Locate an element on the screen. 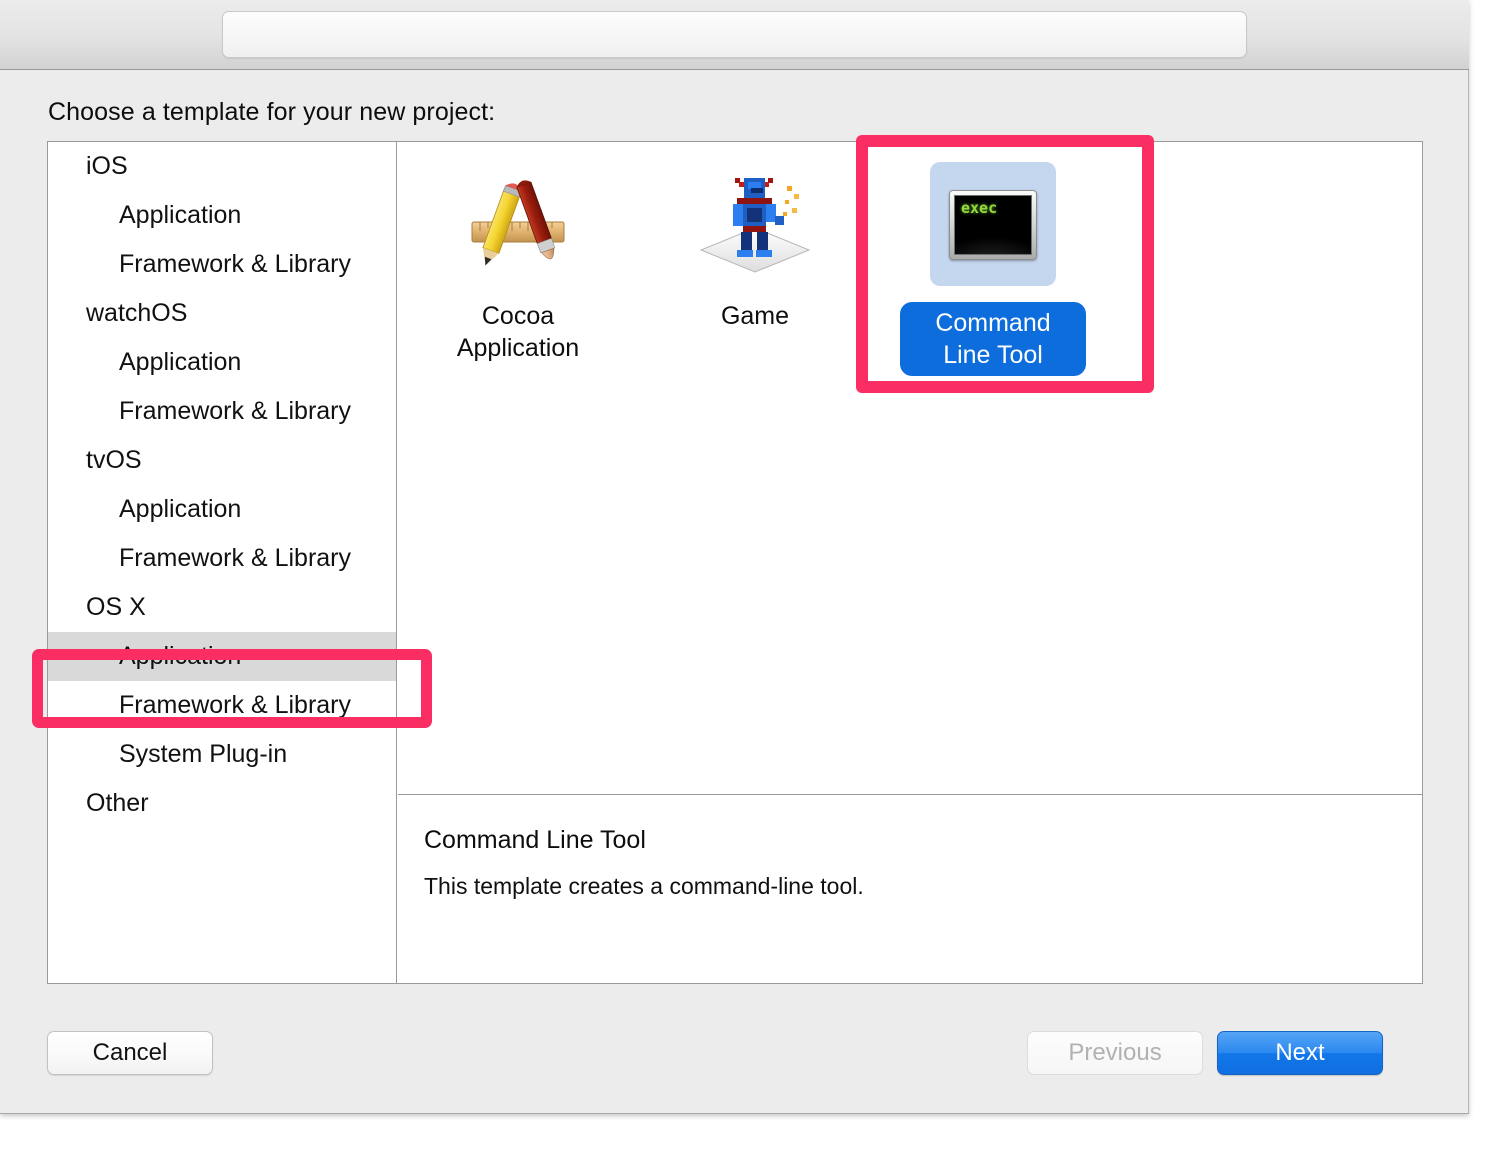 The width and height of the screenshot is (1506, 1154). sidebar-item-tvos-application: Application is located at coordinates (222, 509).